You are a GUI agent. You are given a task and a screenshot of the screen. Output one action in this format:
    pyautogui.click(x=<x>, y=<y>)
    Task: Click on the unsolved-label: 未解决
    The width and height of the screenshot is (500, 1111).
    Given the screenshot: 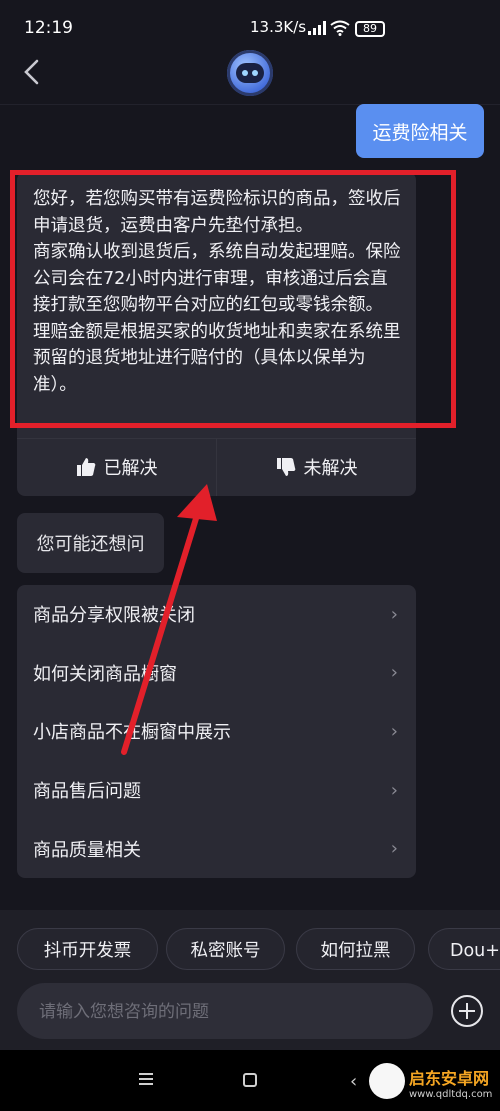 What is the action you would take?
    pyautogui.click(x=330, y=468)
    